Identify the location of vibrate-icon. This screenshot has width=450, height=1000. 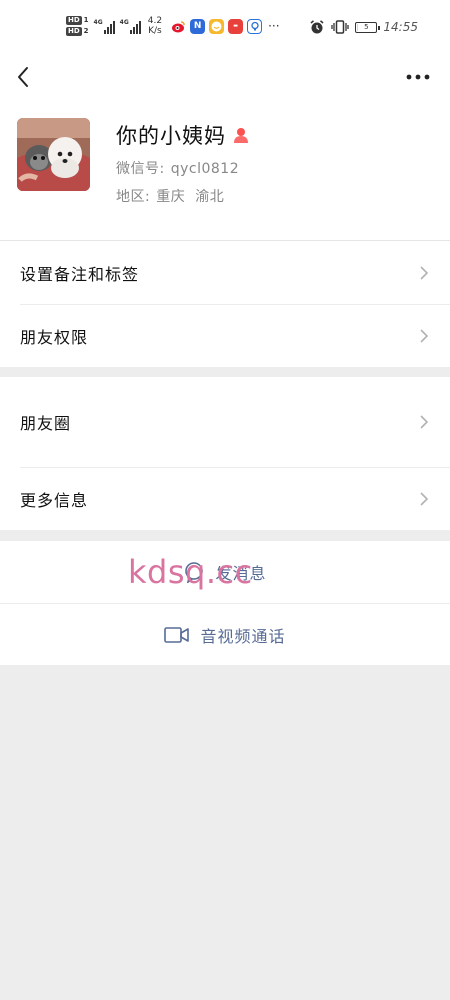
(340, 27).